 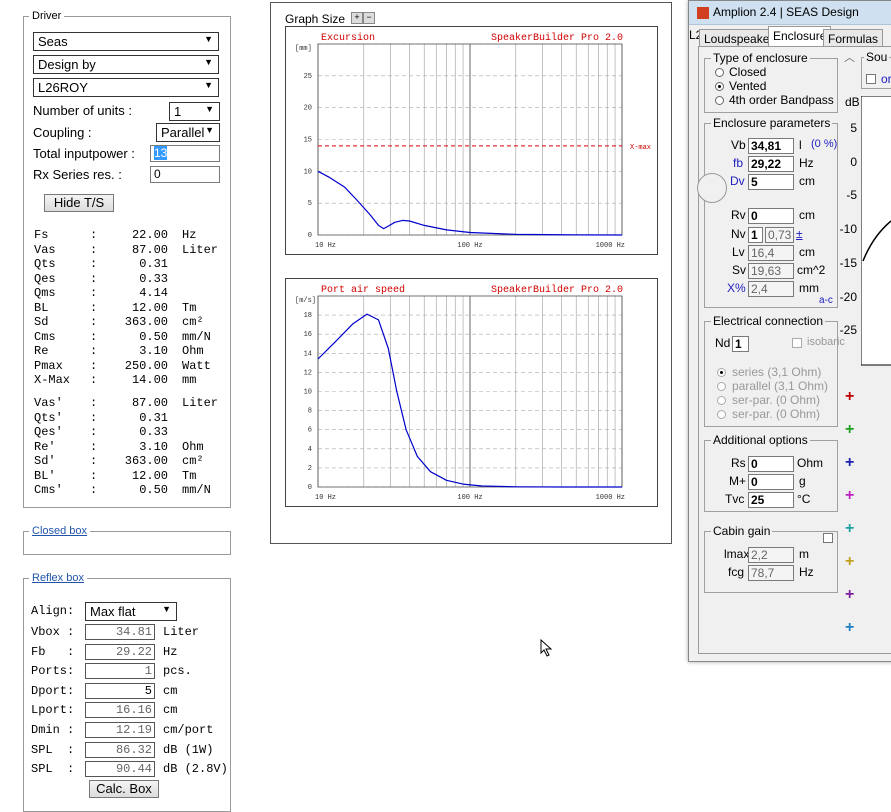 I want to click on ts-row: Qes: 0.33, so click(x=108, y=279).